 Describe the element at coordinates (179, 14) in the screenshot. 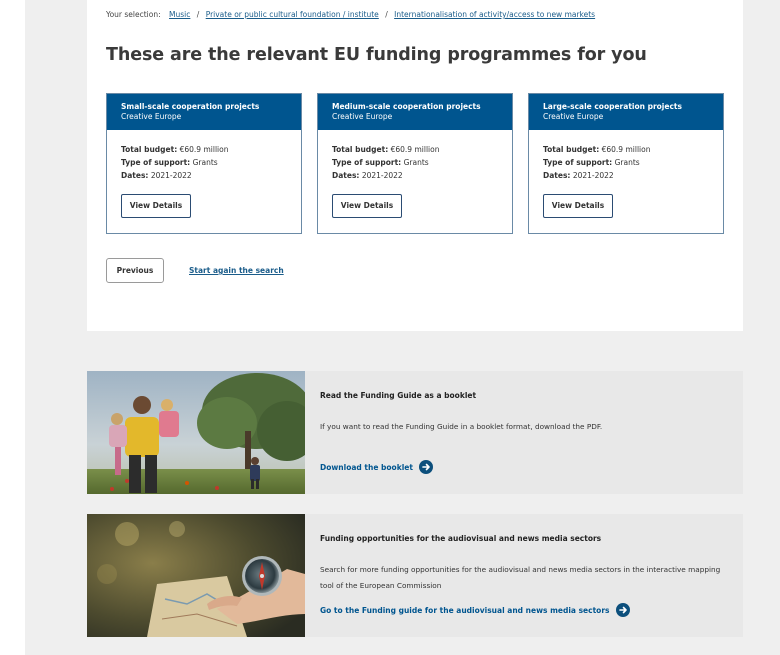

I see `breadcrumb-link-music: Music` at that location.